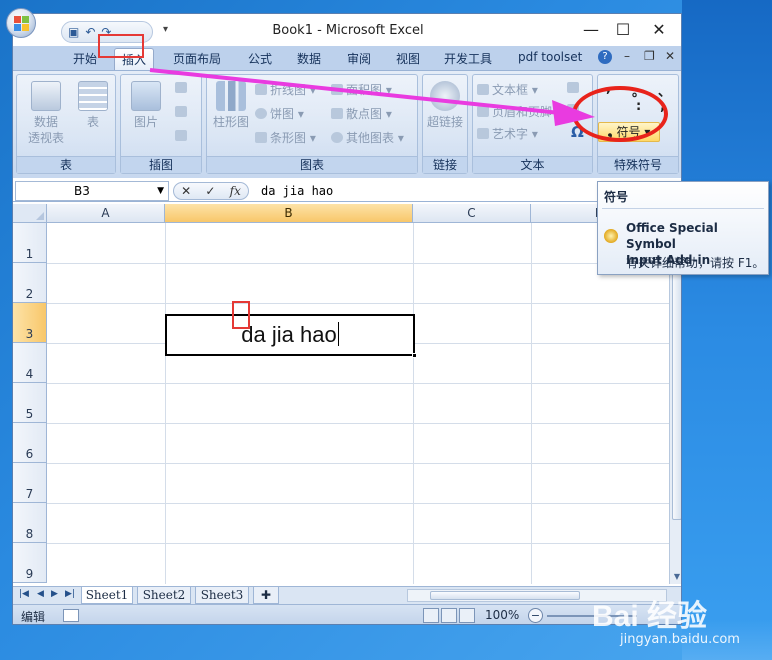 This screenshot has width=772, height=660. Describe the element at coordinates (70, 594) in the screenshot. I see `last-sheet-icon: ▶|` at that location.